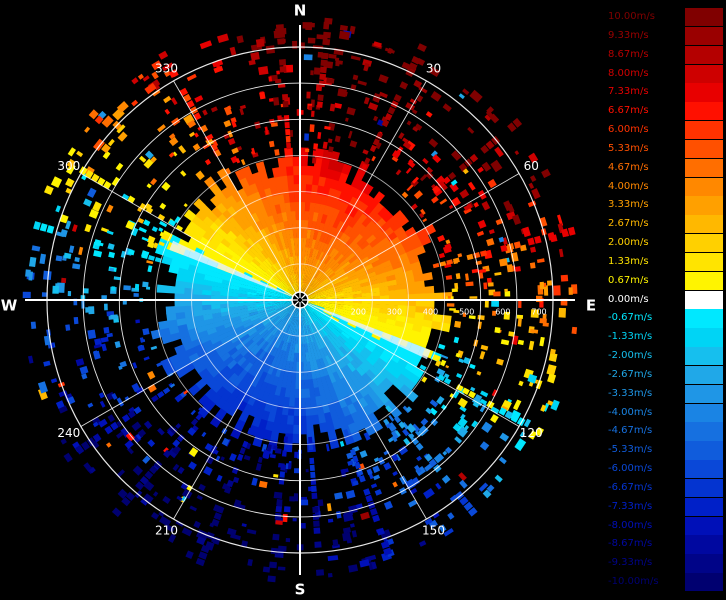 The height and width of the screenshot is (600, 726). Describe the element at coordinates (628, 130) in the screenshot. I see `colorbar-label: 6.00m/s` at that location.